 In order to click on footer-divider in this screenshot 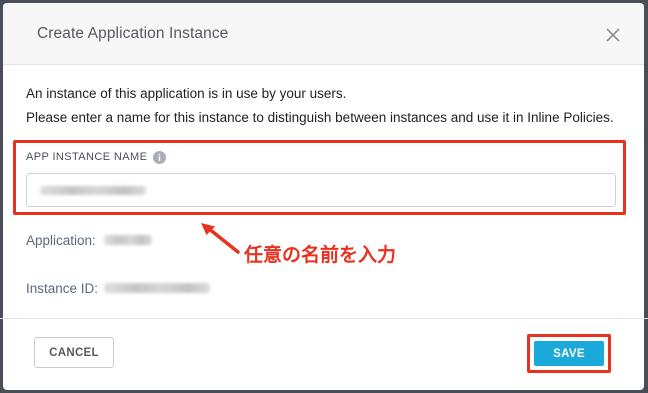, I will do `click(324, 318)`.